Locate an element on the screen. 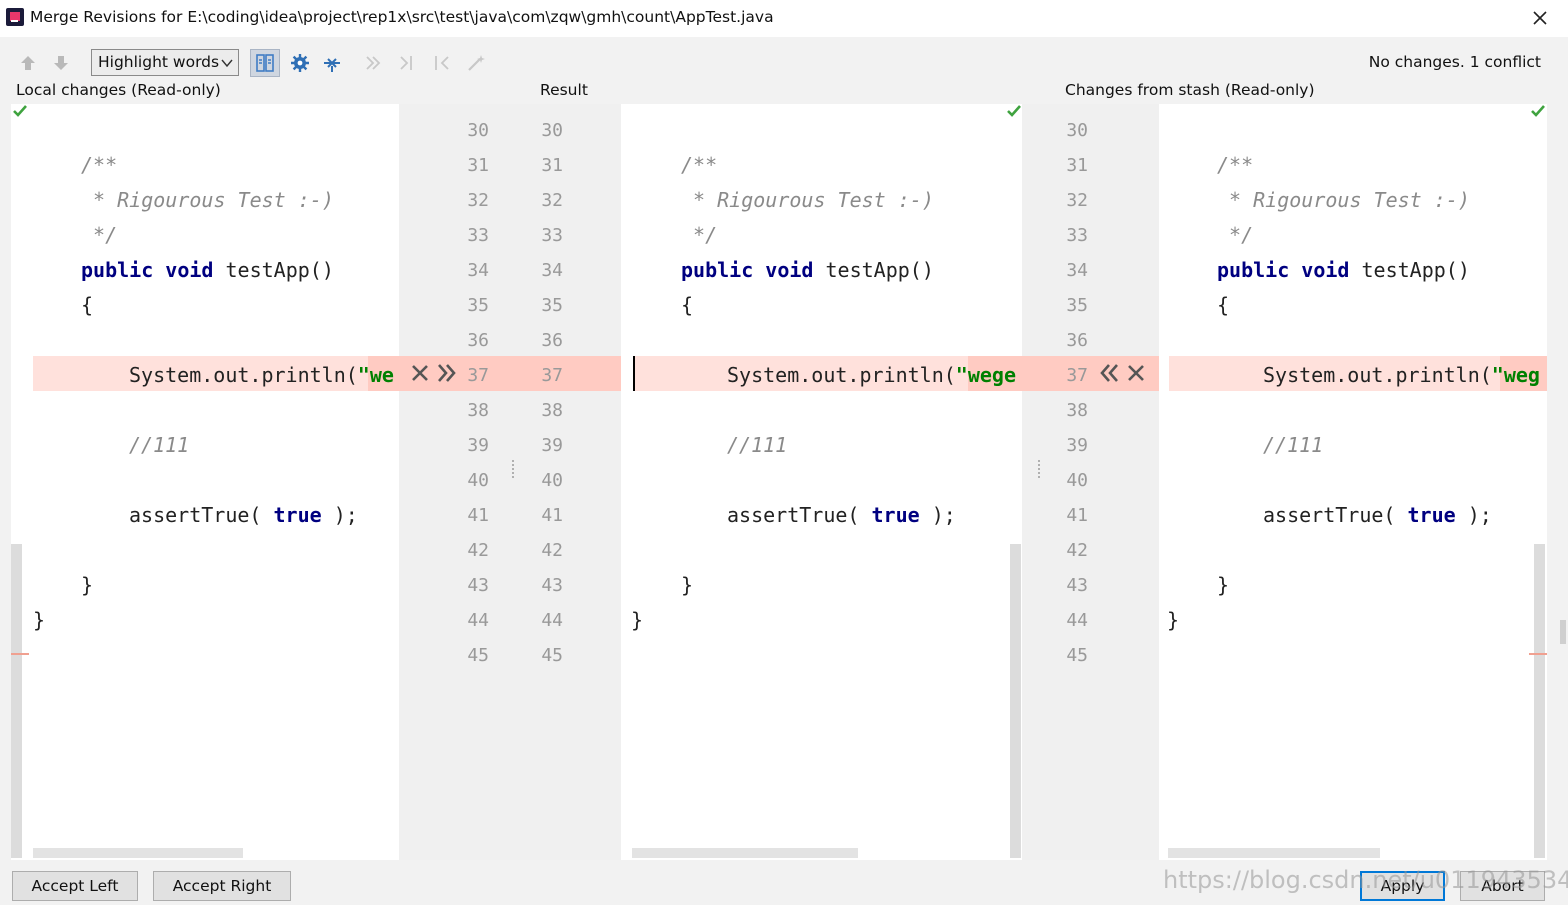  conflict-line: System.out.println("weg is located at coordinates (1401, 375).